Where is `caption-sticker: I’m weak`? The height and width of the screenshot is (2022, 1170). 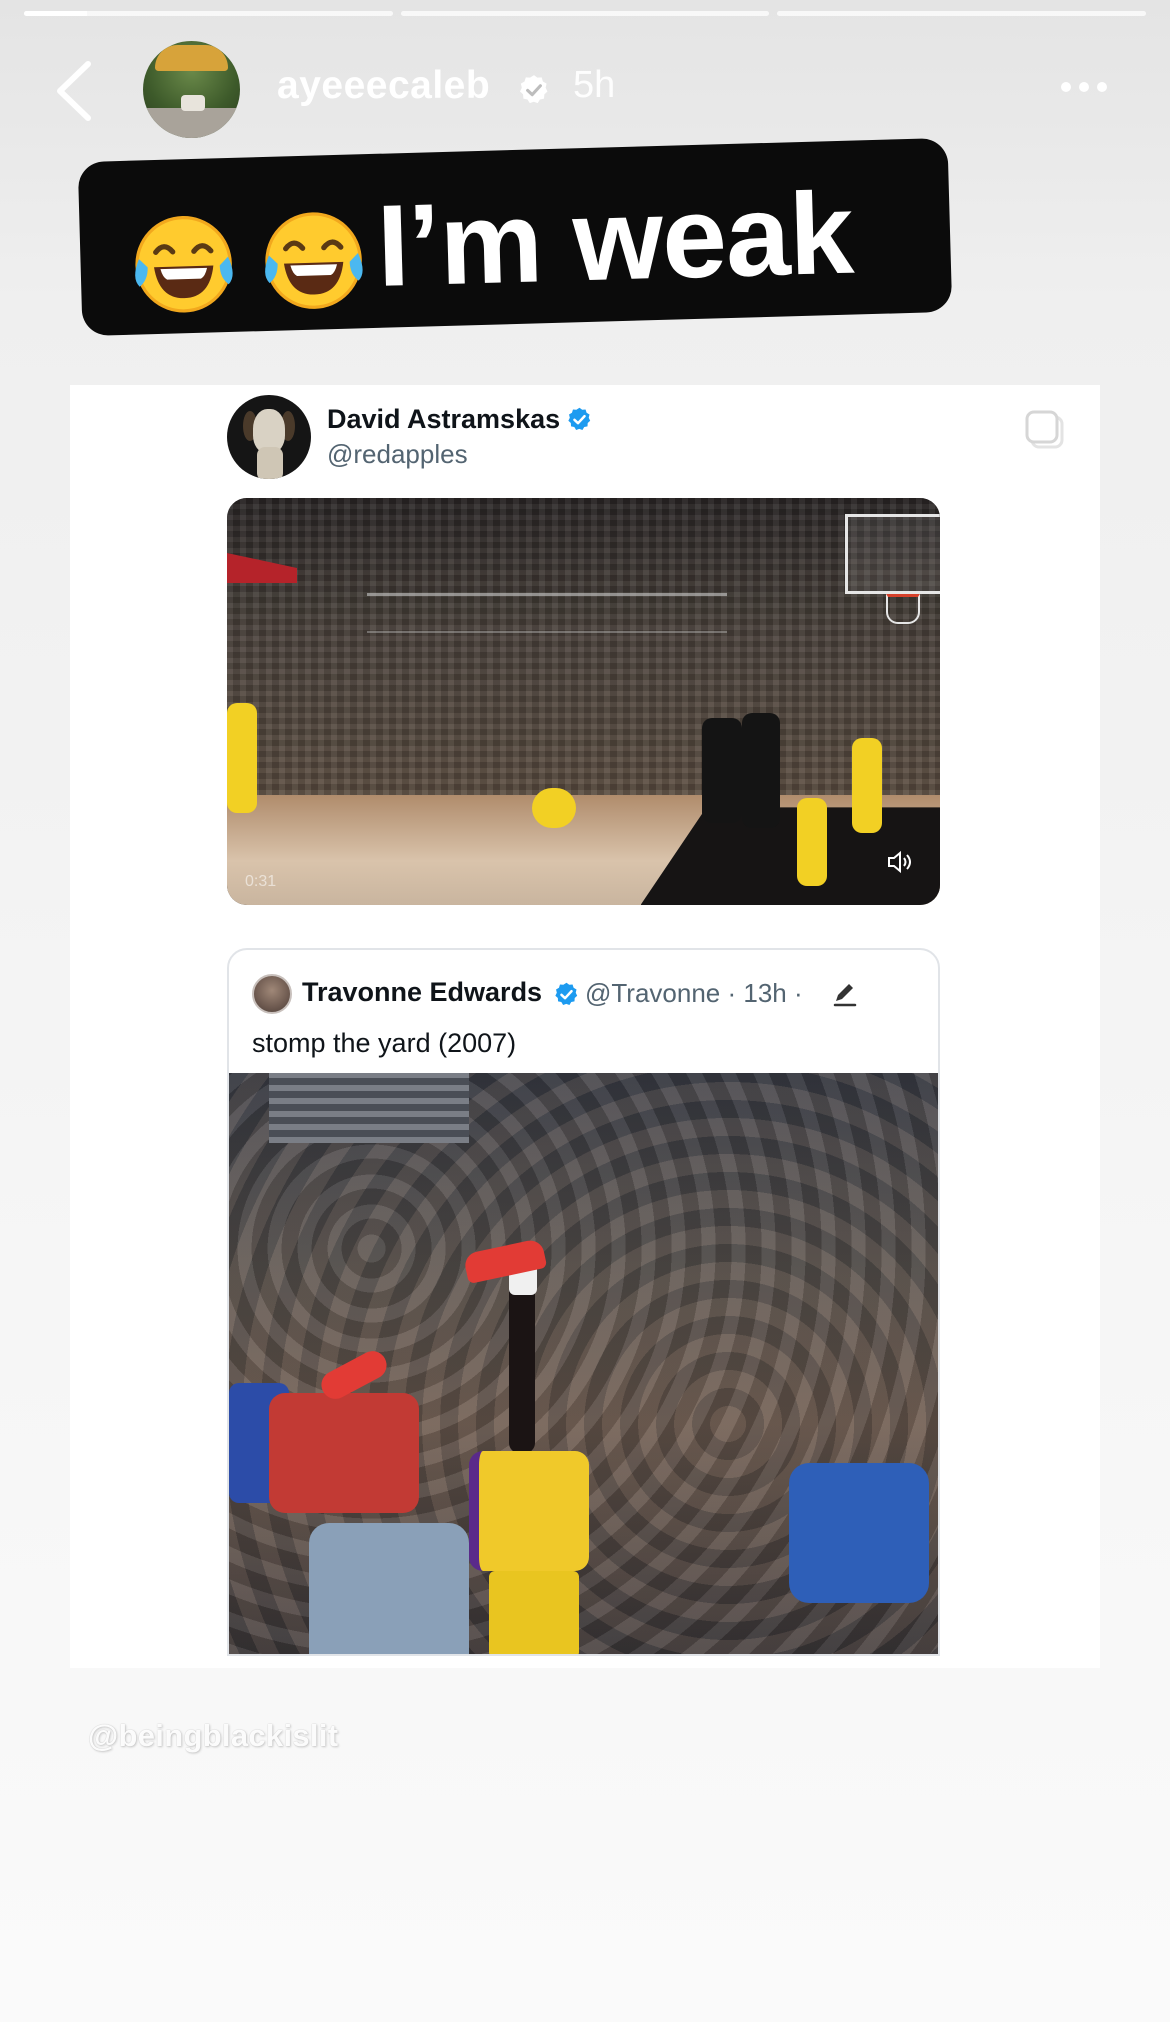 caption-sticker: I’m weak is located at coordinates (515, 237).